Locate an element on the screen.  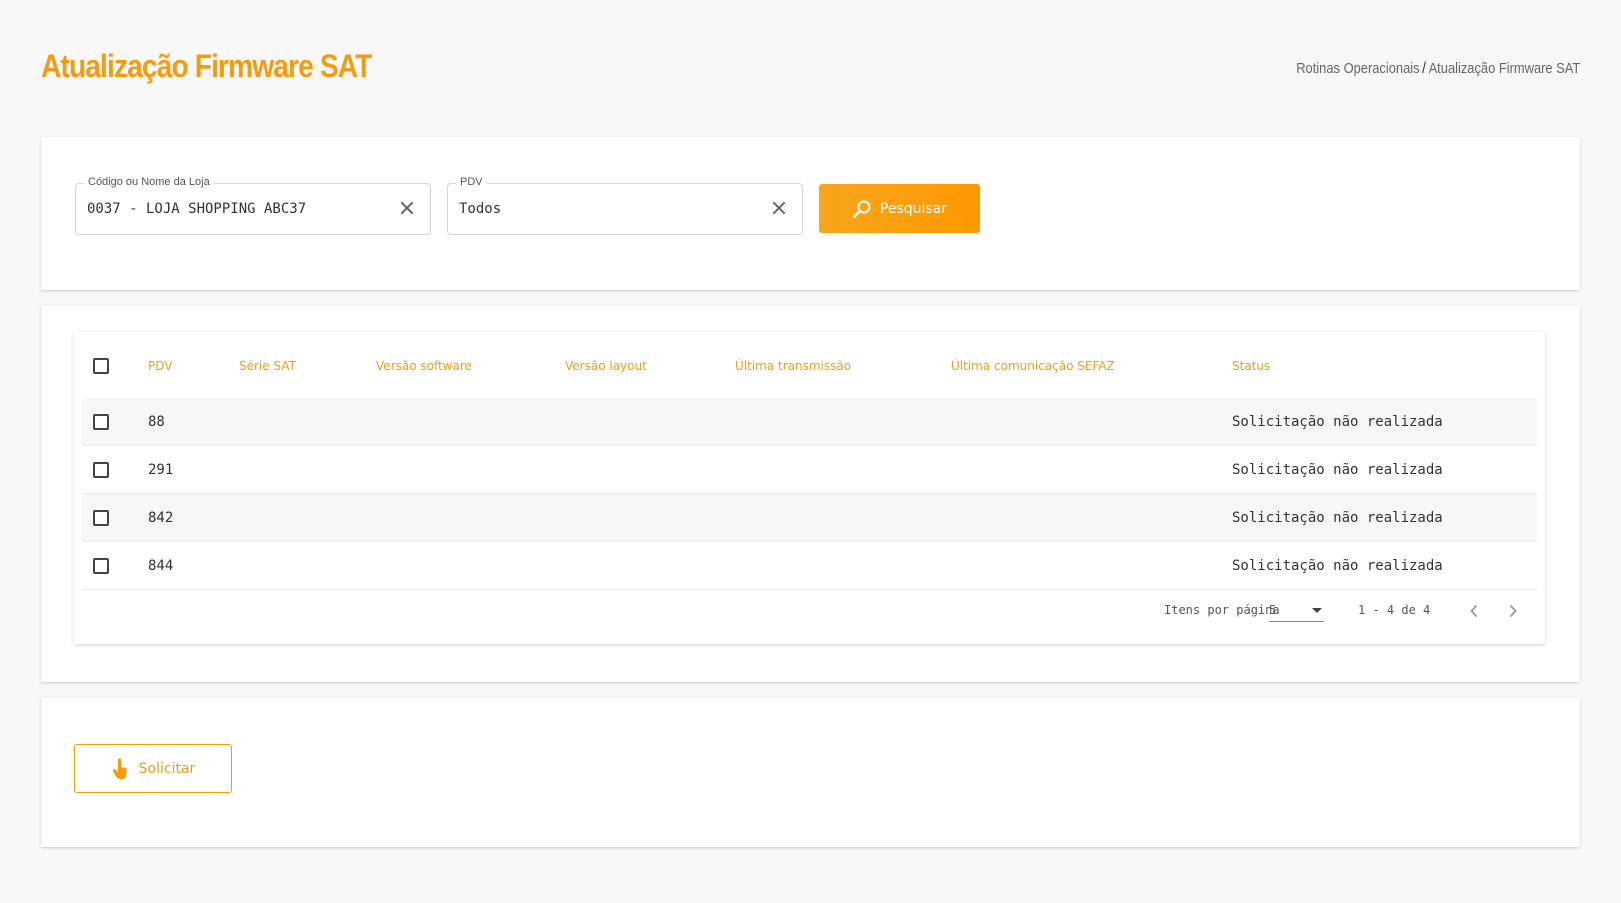
loja-field-label: Código ou Nome da Loja is located at coordinates (149, 182).